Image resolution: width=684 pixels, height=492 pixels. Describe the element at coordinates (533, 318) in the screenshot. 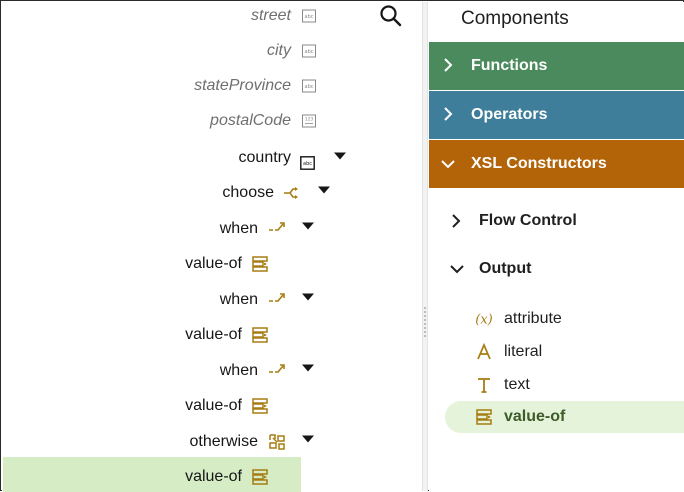

I see `component-label: attribute` at that location.